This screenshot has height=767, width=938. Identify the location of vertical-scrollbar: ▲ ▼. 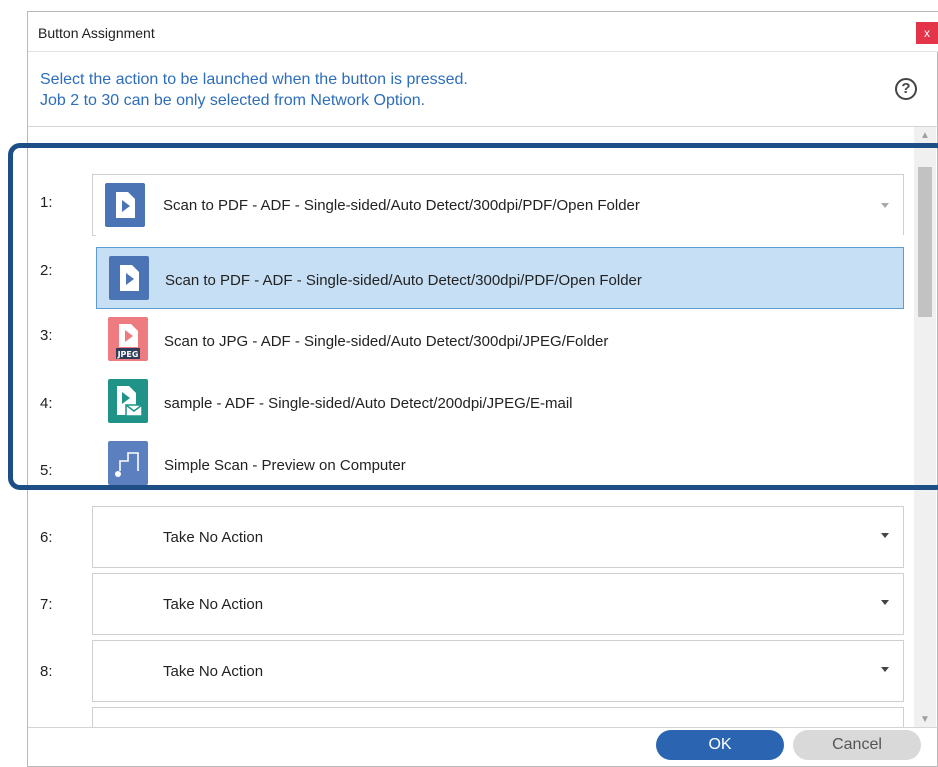
(925, 427).